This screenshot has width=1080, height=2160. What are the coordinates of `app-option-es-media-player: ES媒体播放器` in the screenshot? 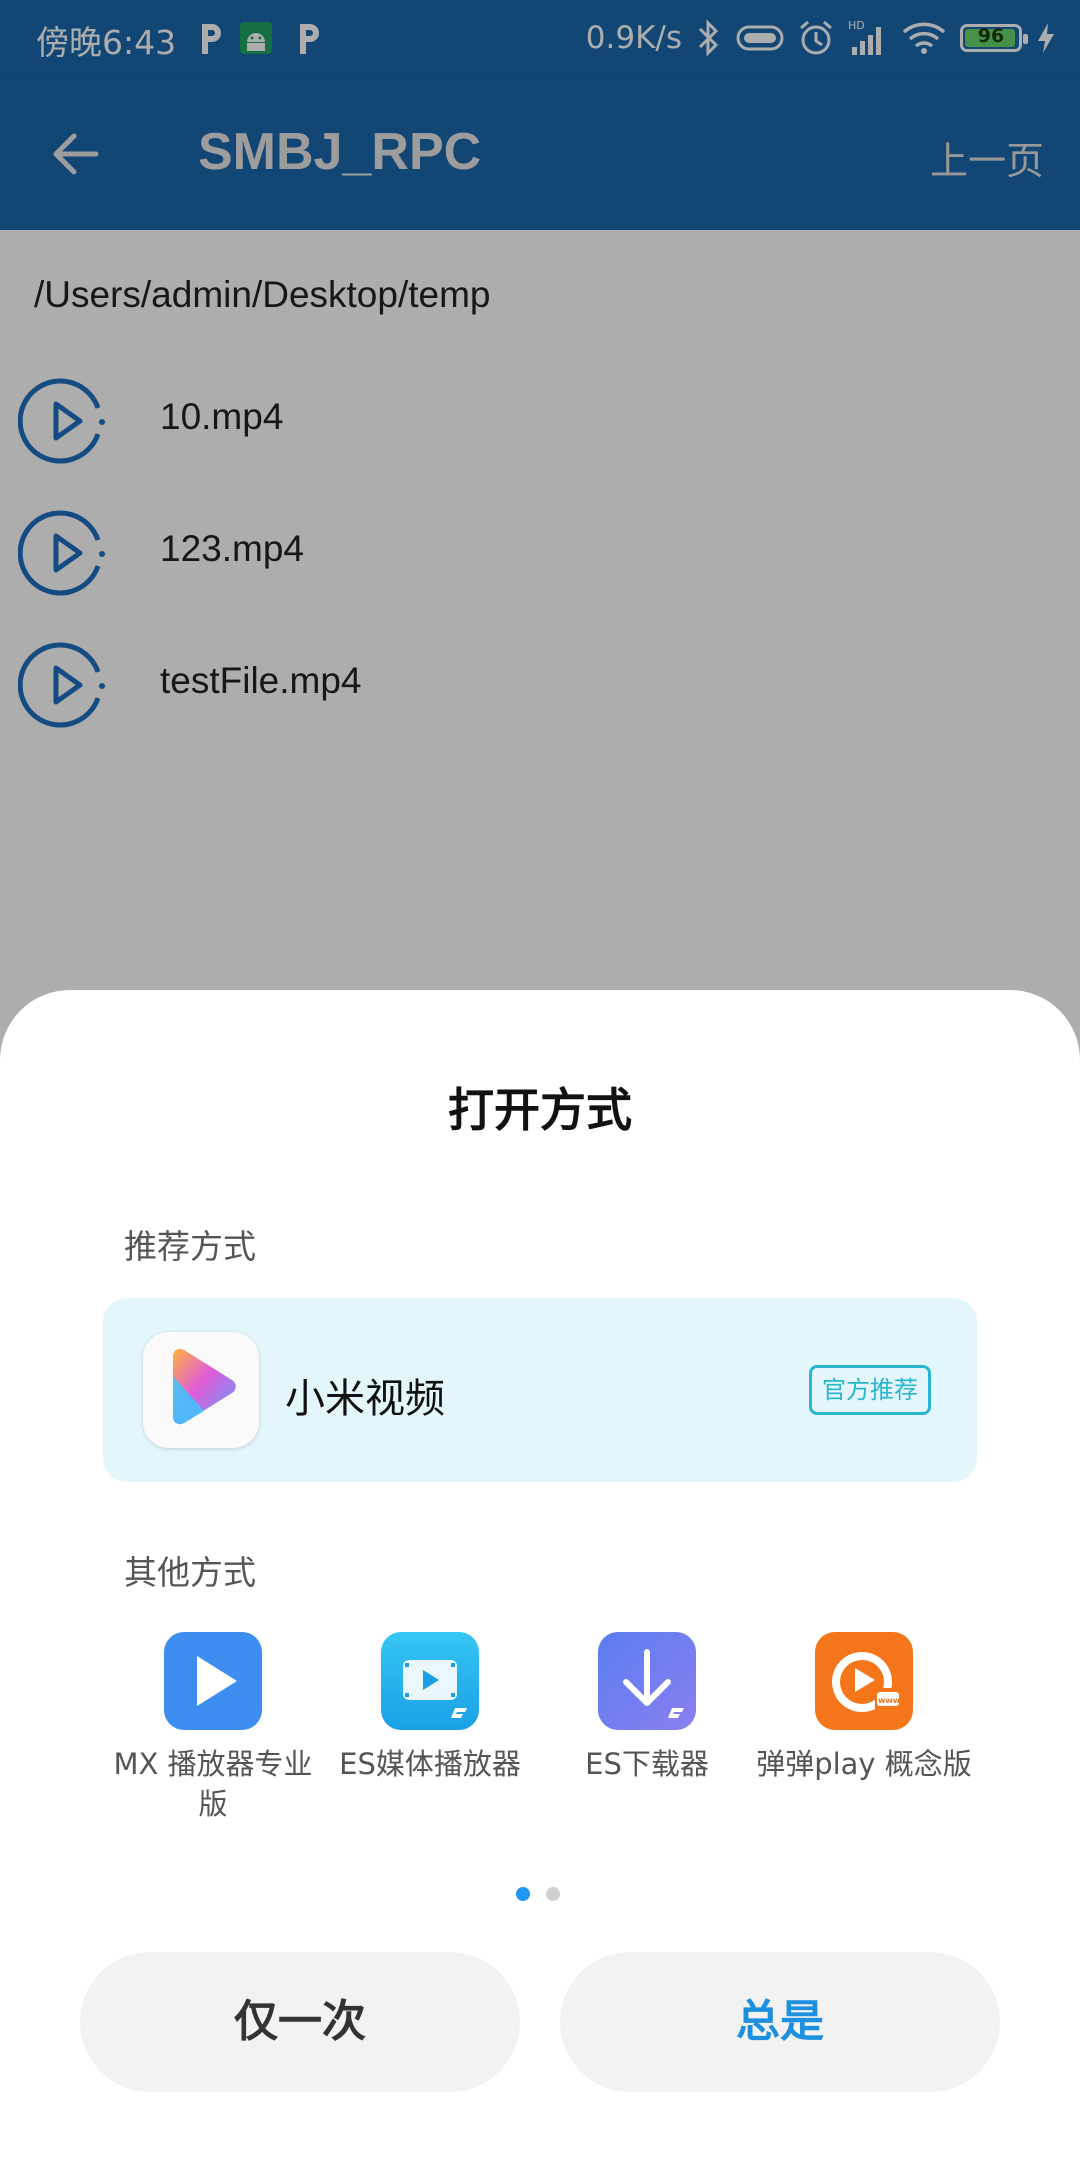 It's located at (430, 1737).